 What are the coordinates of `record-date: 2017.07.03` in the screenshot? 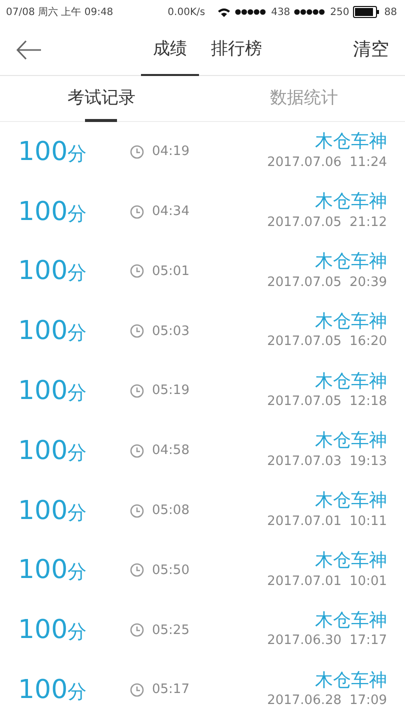 It's located at (304, 461).